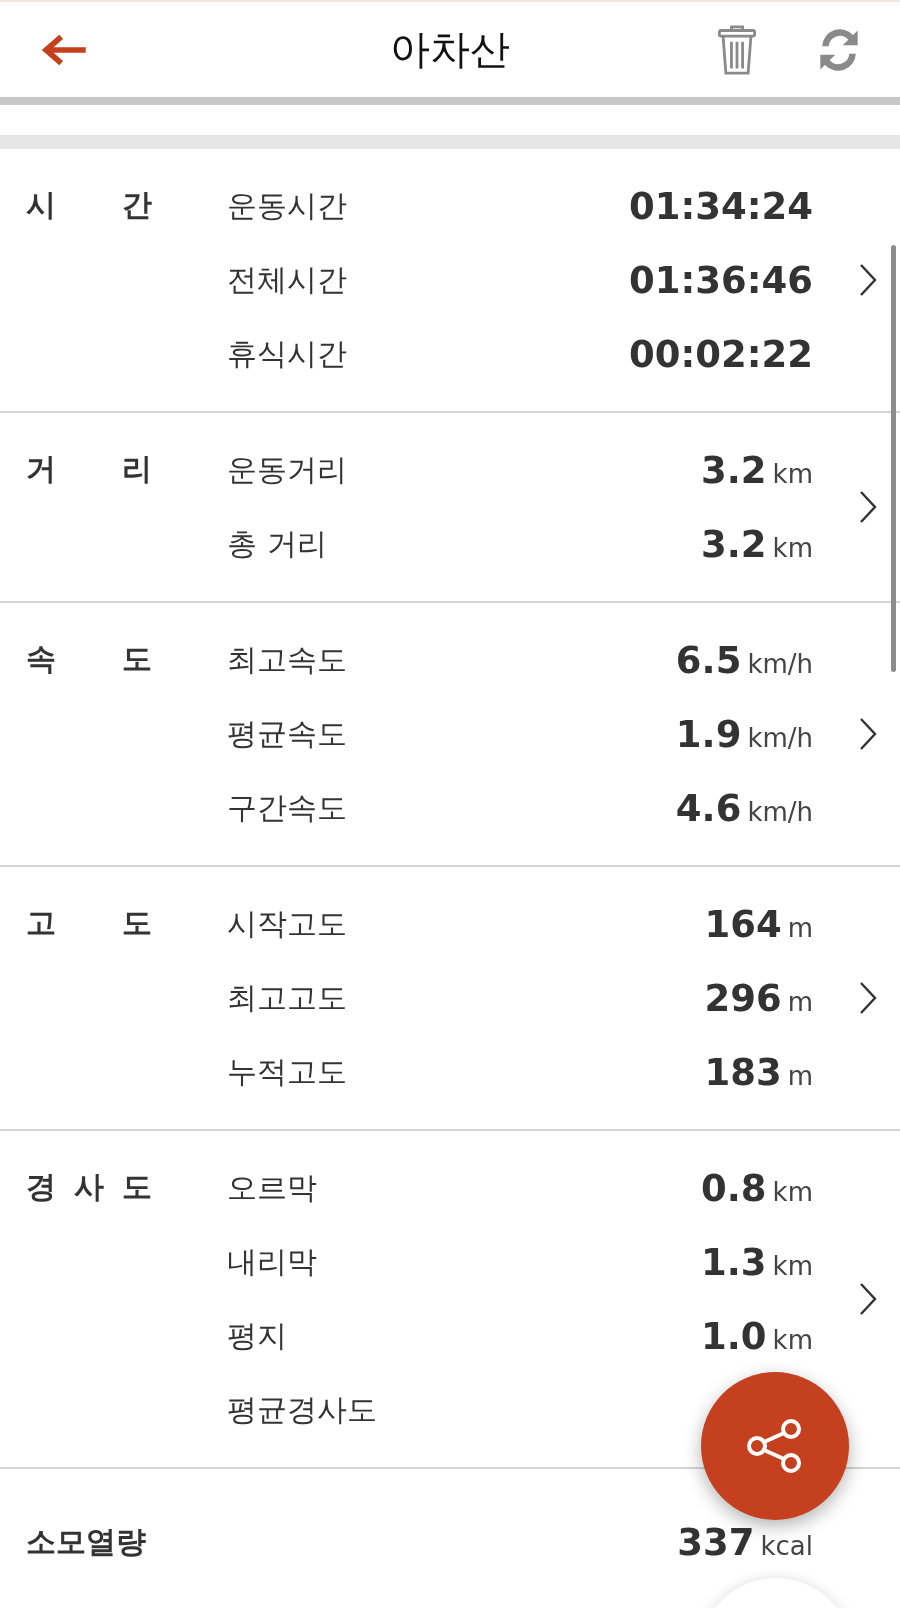 Image resolution: width=900 pixels, height=1608 pixels. I want to click on stat-label: 운동시간, so click(287, 205).